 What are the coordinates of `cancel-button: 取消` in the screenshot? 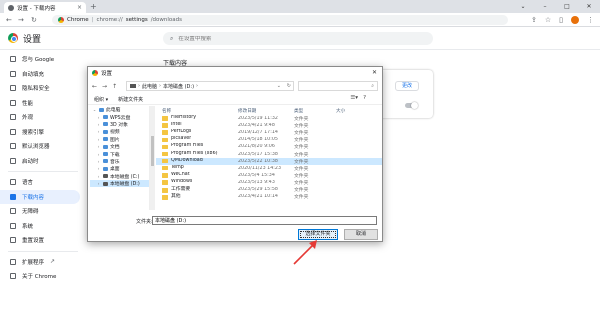 It's located at (361, 234).